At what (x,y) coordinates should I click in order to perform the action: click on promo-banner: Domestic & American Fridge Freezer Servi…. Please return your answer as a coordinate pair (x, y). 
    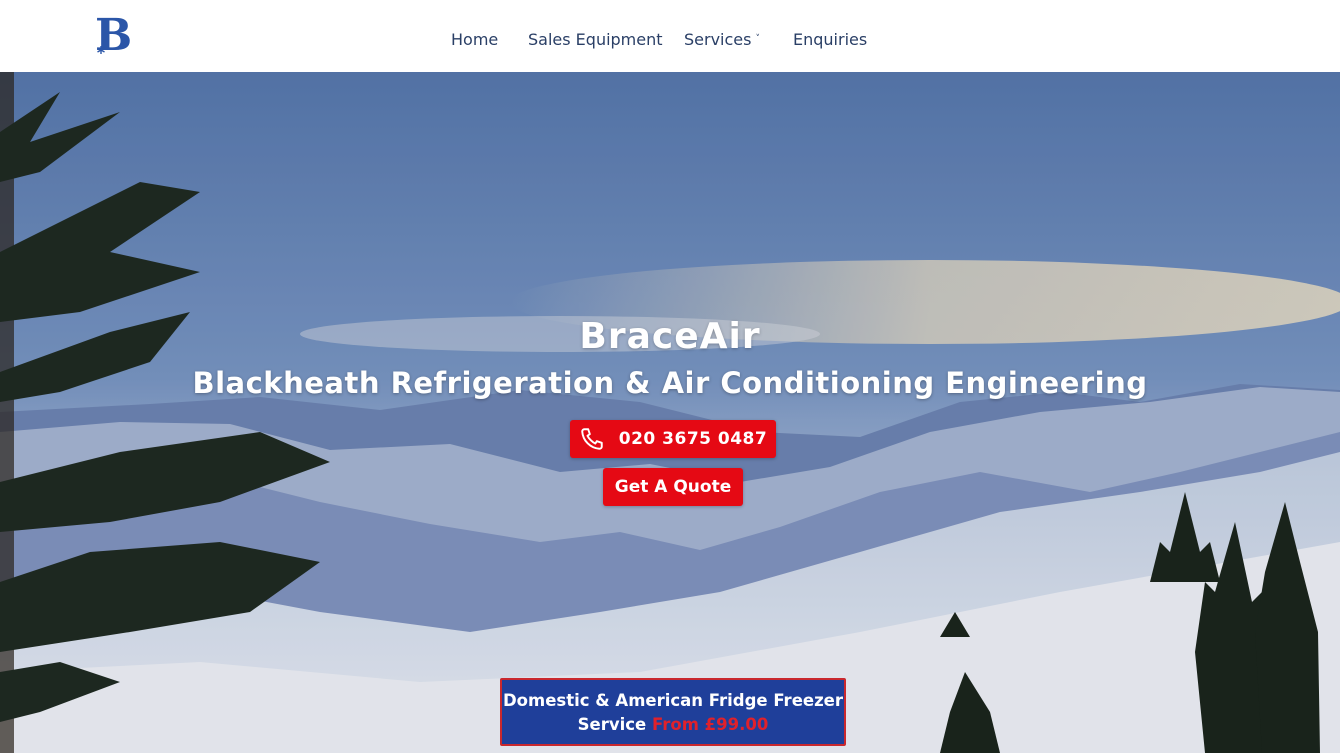
    Looking at the image, I should click on (673, 712).